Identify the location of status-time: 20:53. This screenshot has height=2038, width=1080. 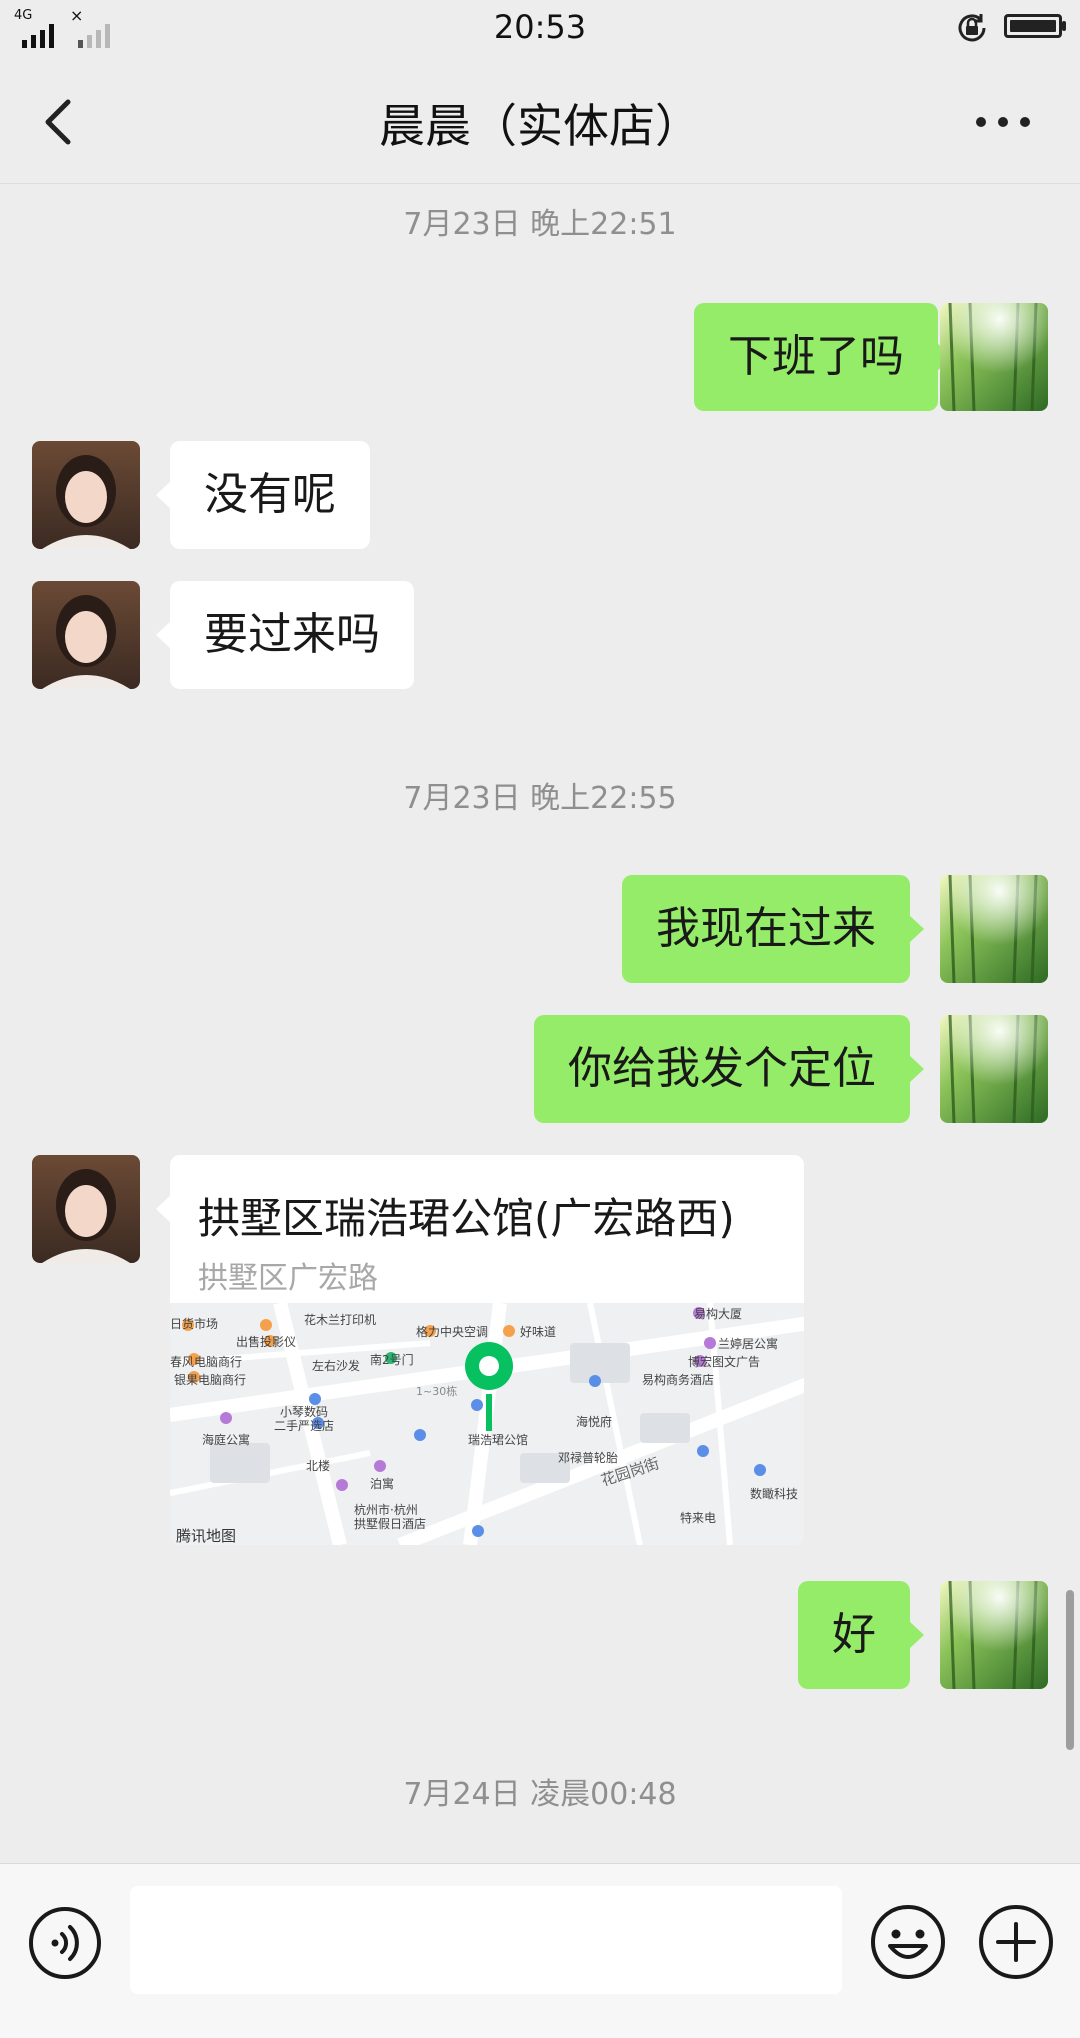
(540, 27).